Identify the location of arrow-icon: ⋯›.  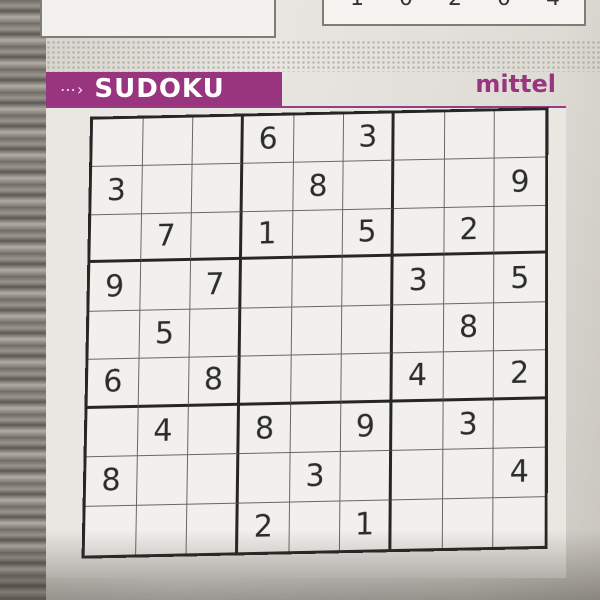
(72, 89).